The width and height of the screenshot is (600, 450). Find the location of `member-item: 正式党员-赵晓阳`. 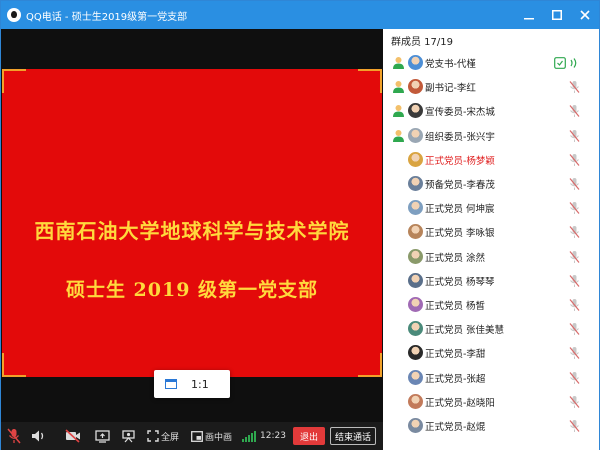

member-item: 正式党员-赵晓阳 is located at coordinates (491, 402).